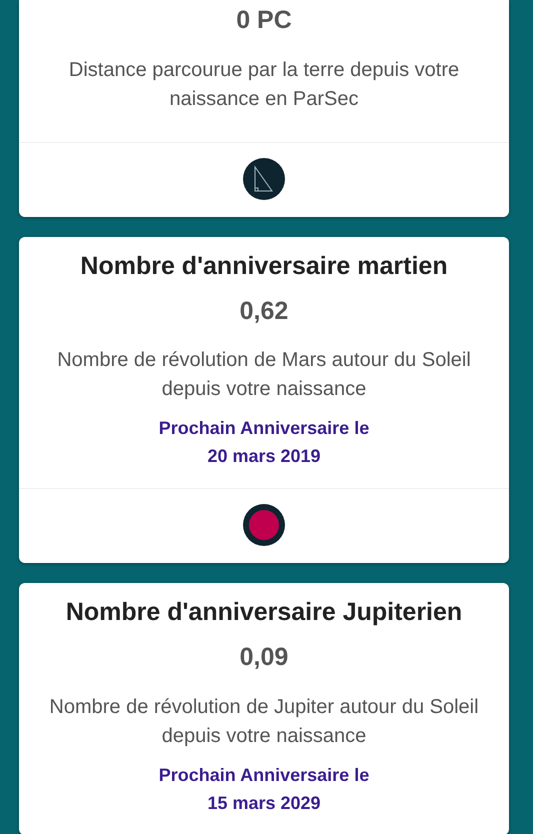 The width and height of the screenshot is (533, 834). What do you see at coordinates (264, 657) in the screenshot?
I see `stat-value: 0,09` at bounding box center [264, 657].